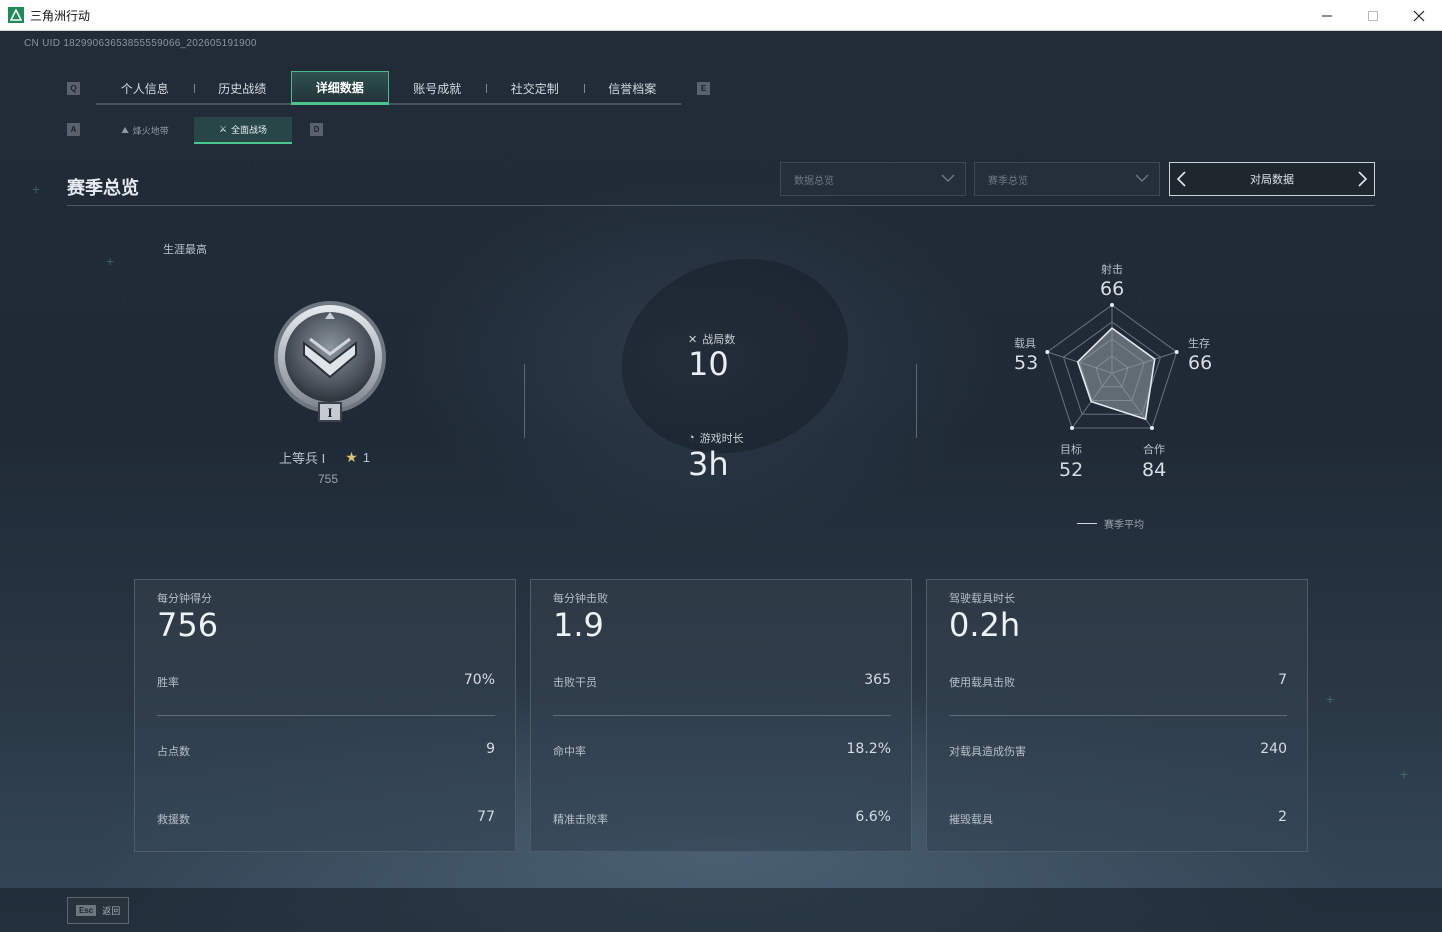 Image resolution: width=1442 pixels, height=932 pixels. What do you see at coordinates (1067, 179) in the screenshot?
I see `season-overview-dropdown: 赛季总览` at bounding box center [1067, 179].